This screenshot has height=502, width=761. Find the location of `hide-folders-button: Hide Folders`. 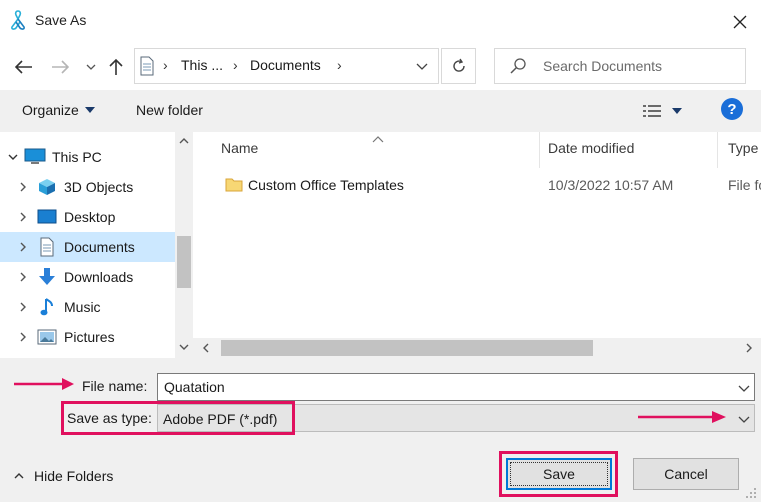

hide-folders-button: Hide Folders is located at coordinates (63, 476).